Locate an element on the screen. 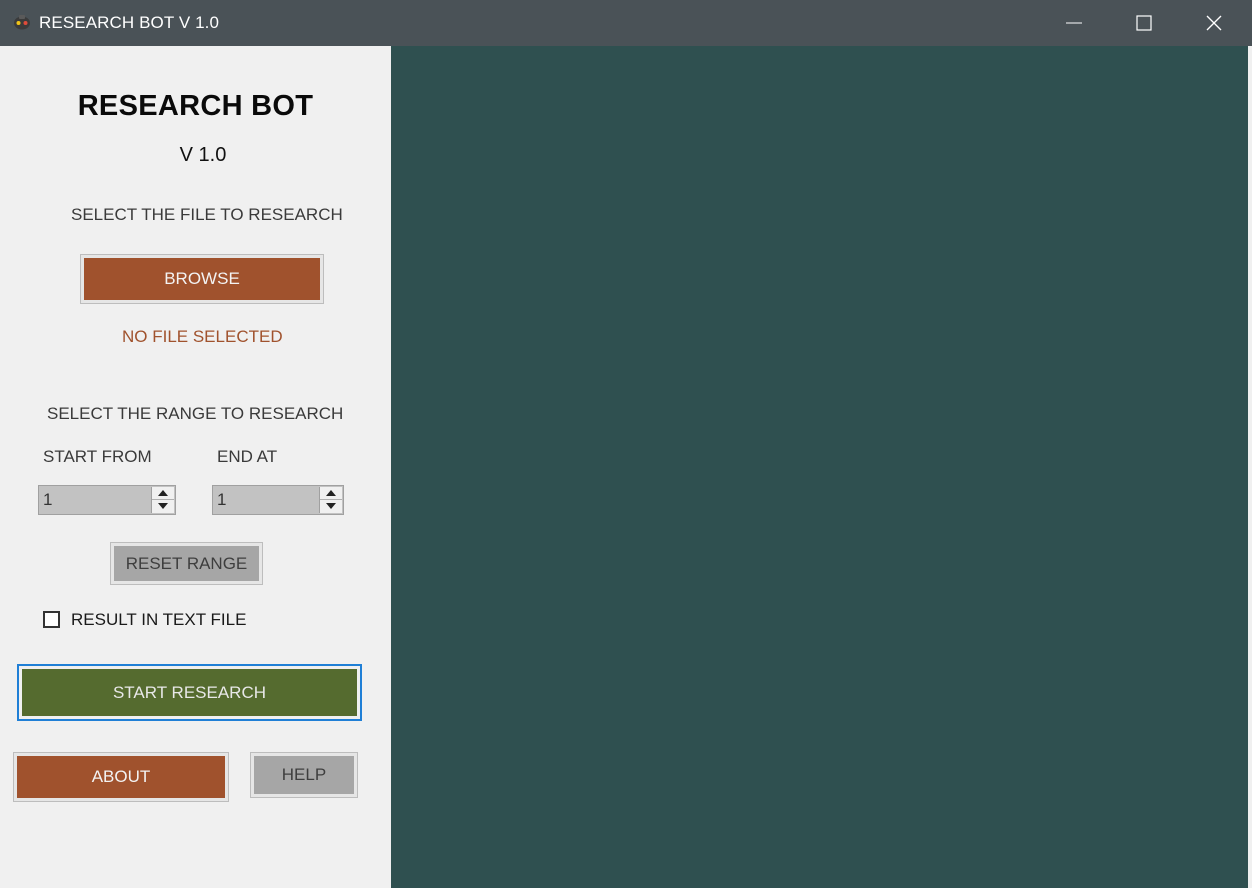  reset-range-label: RESET RANGE is located at coordinates (186, 563).